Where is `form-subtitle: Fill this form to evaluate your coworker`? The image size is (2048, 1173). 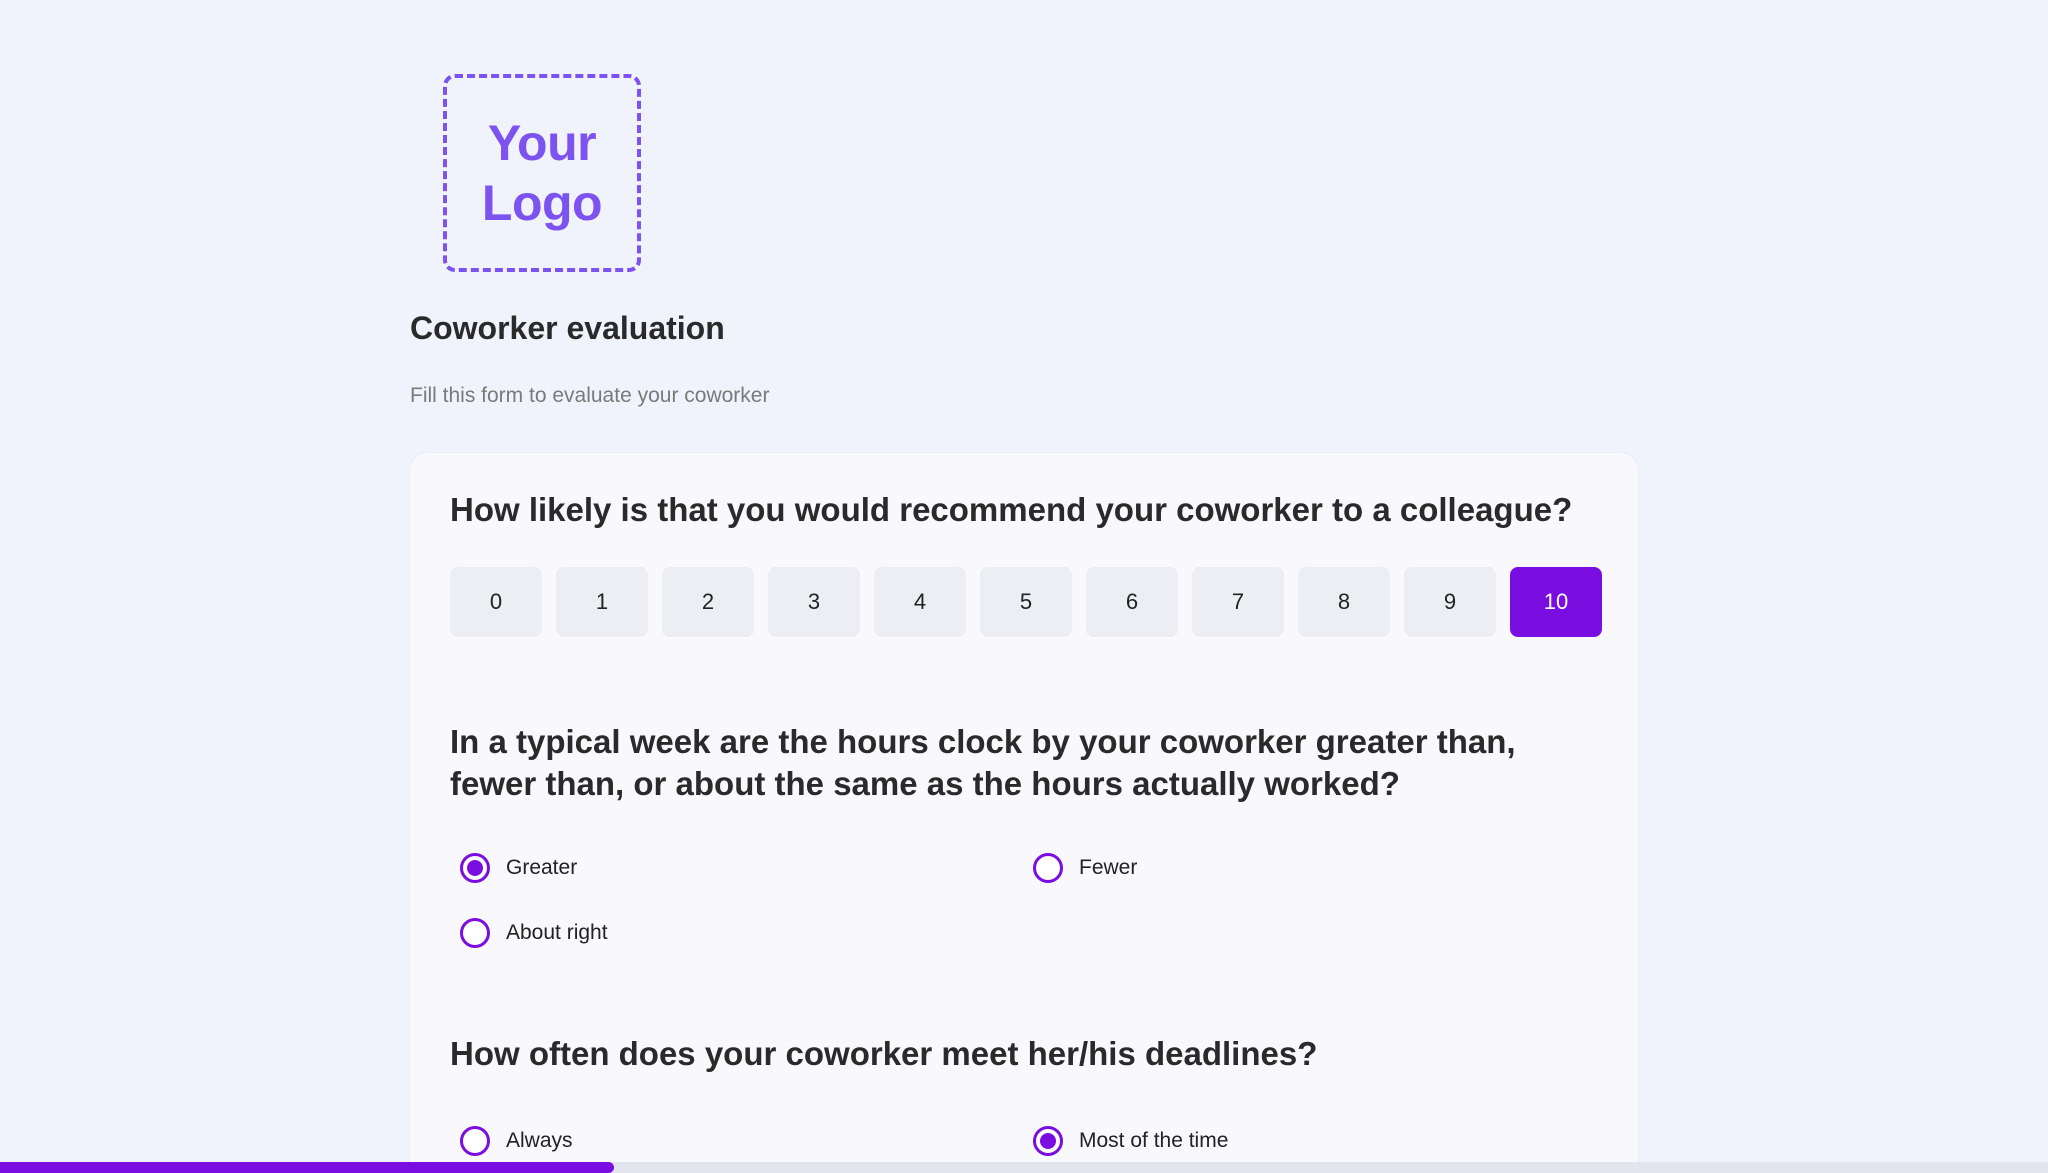
form-subtitle: Fill this form to evaluate your coworker is located at coordinates (590, 395).